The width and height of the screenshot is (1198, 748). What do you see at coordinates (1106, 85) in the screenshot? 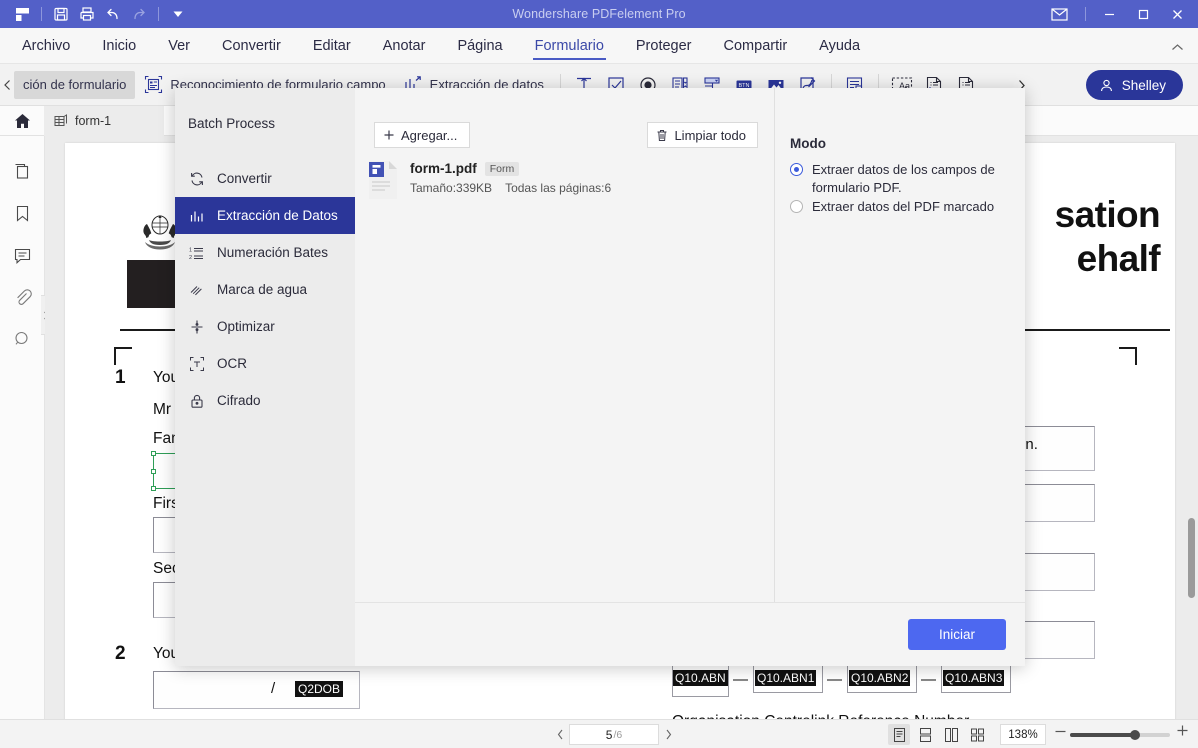
I see `user-avatar-icon` at bounding box center [1106, 85].